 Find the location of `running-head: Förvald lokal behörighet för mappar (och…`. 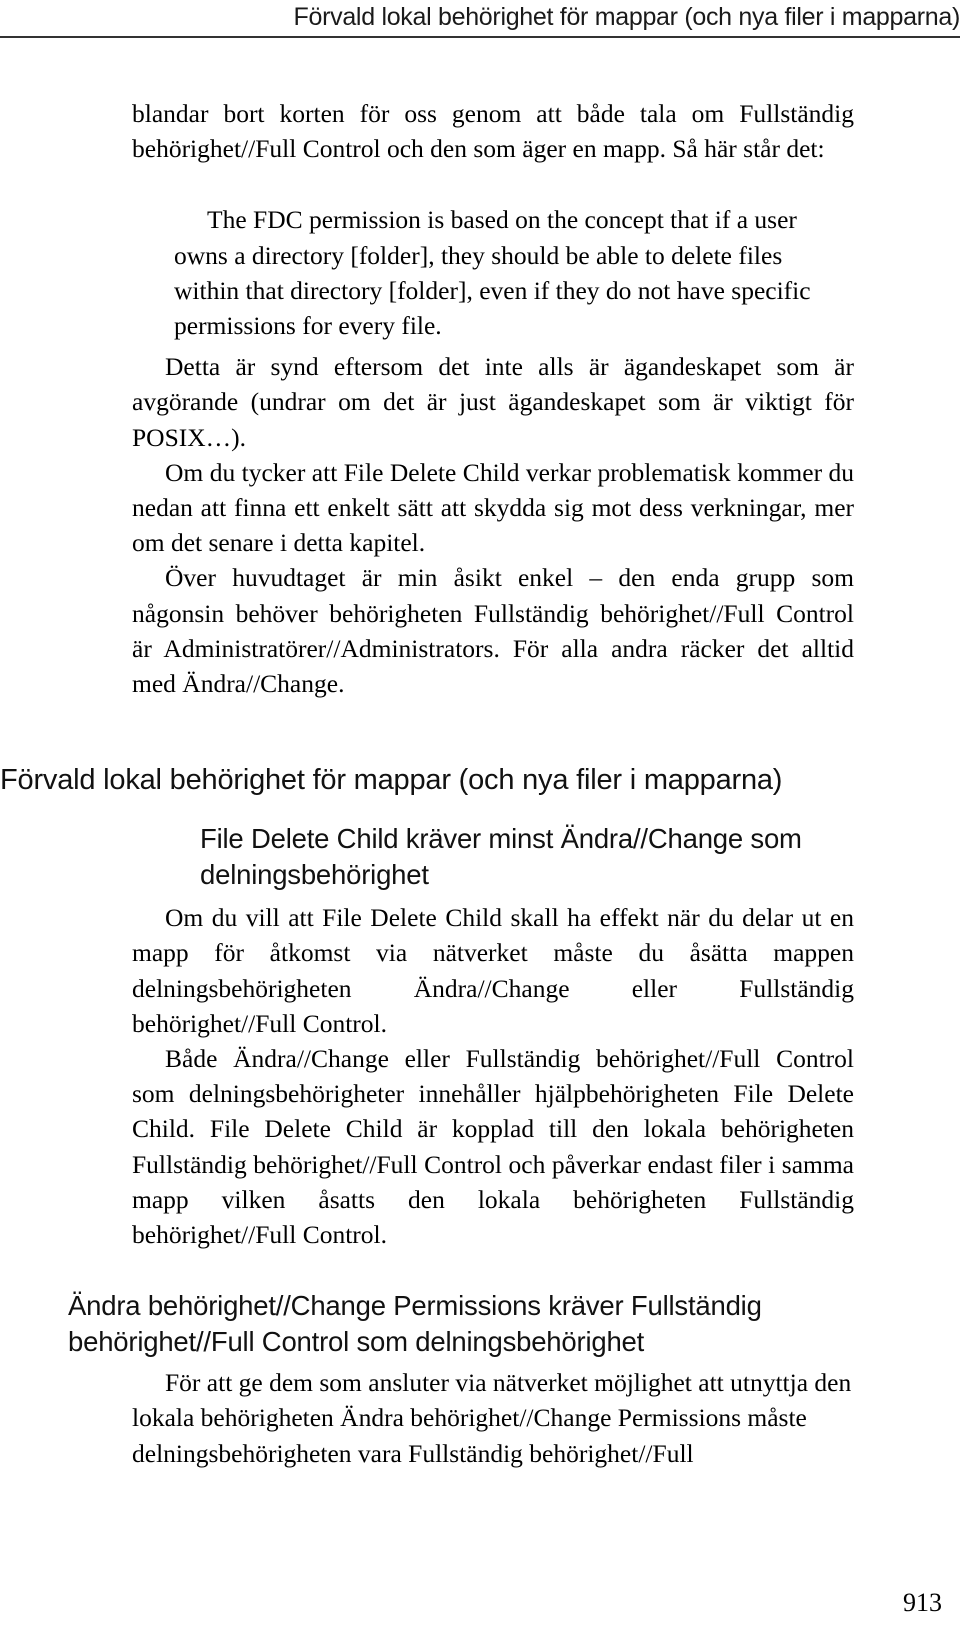

running-head: Förvald lokal behörighet för mappar (och… is located at coordinates (626, 17).